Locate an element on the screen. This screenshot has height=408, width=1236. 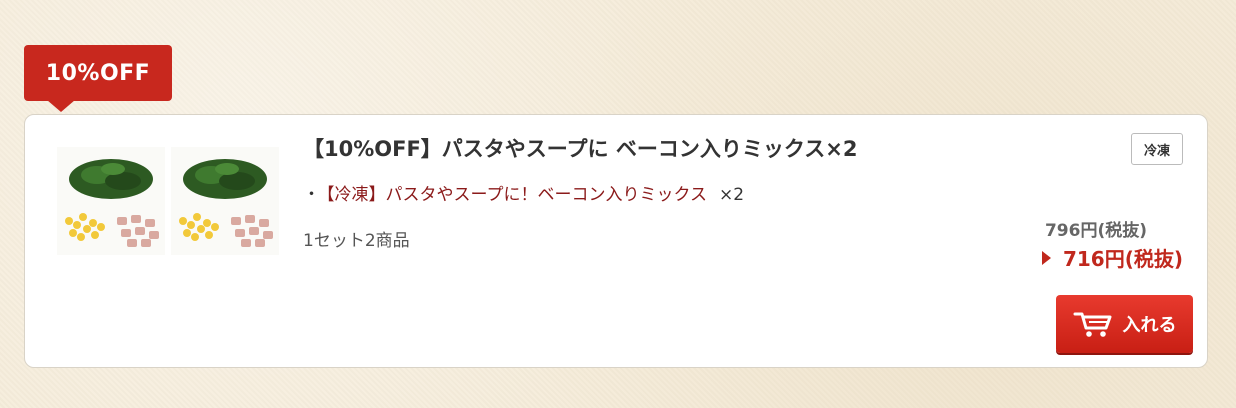
sale-price-value: 716円(税抜) is located at coordinates (1122, 259).